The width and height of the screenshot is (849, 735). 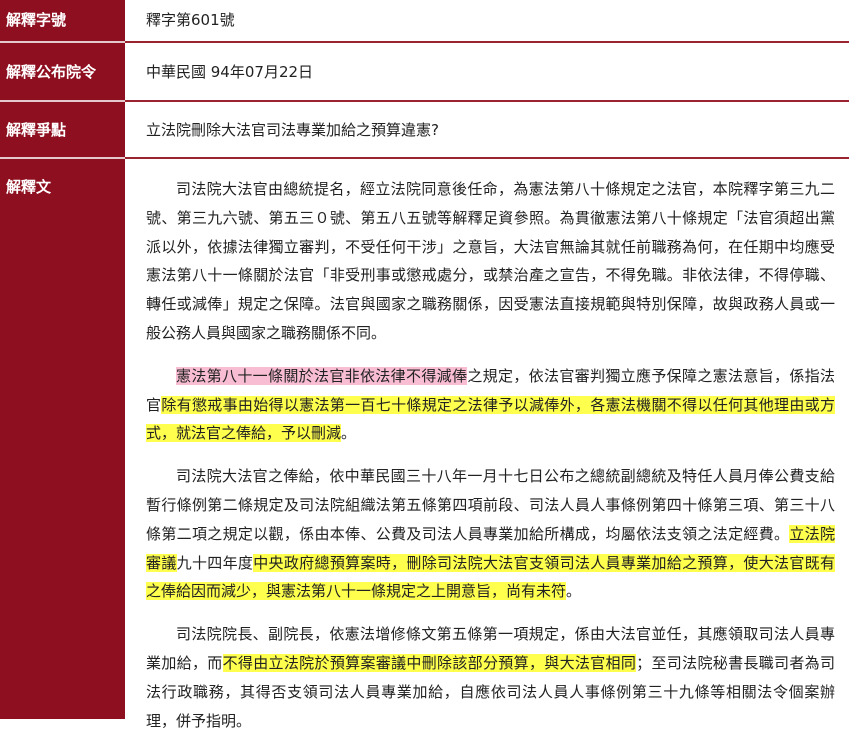 I want to click on row-issue: 解釋爭點 立法院刪除大法官司法專業加給之預算違憲?, so click(x=424, y=130).